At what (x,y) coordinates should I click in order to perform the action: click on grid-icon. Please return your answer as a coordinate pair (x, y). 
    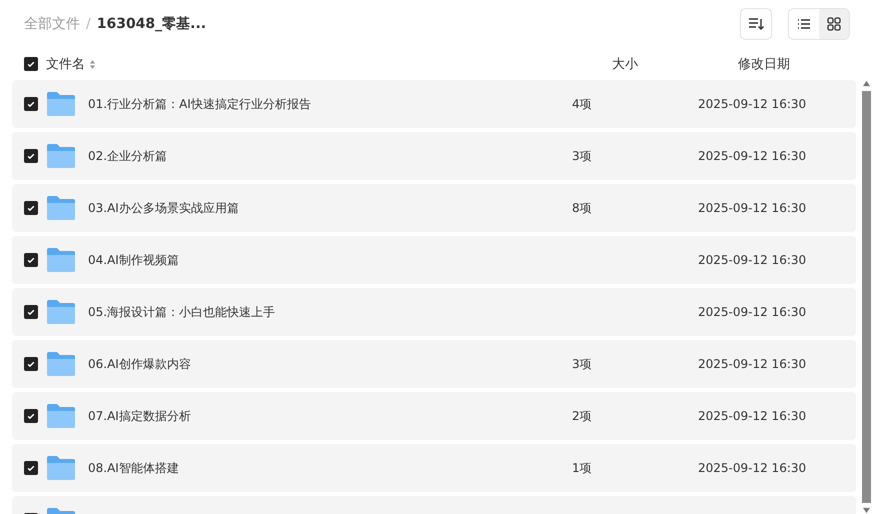
    Looking at the image, I should click on (834, 24).